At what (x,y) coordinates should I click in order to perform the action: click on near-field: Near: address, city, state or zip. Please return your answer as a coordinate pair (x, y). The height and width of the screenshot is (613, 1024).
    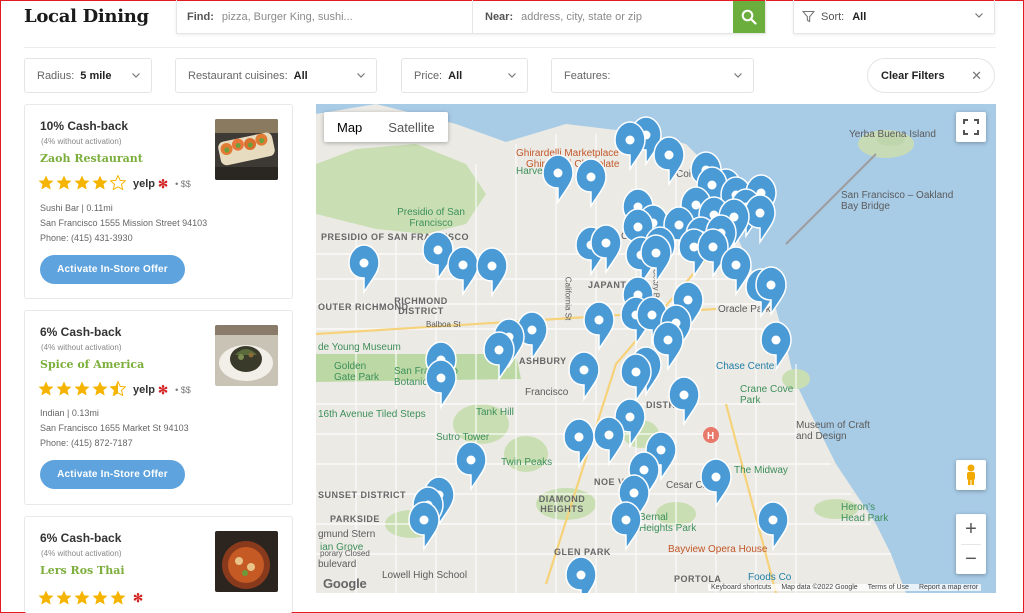
    Looking at the image, I should click on (603, 16).